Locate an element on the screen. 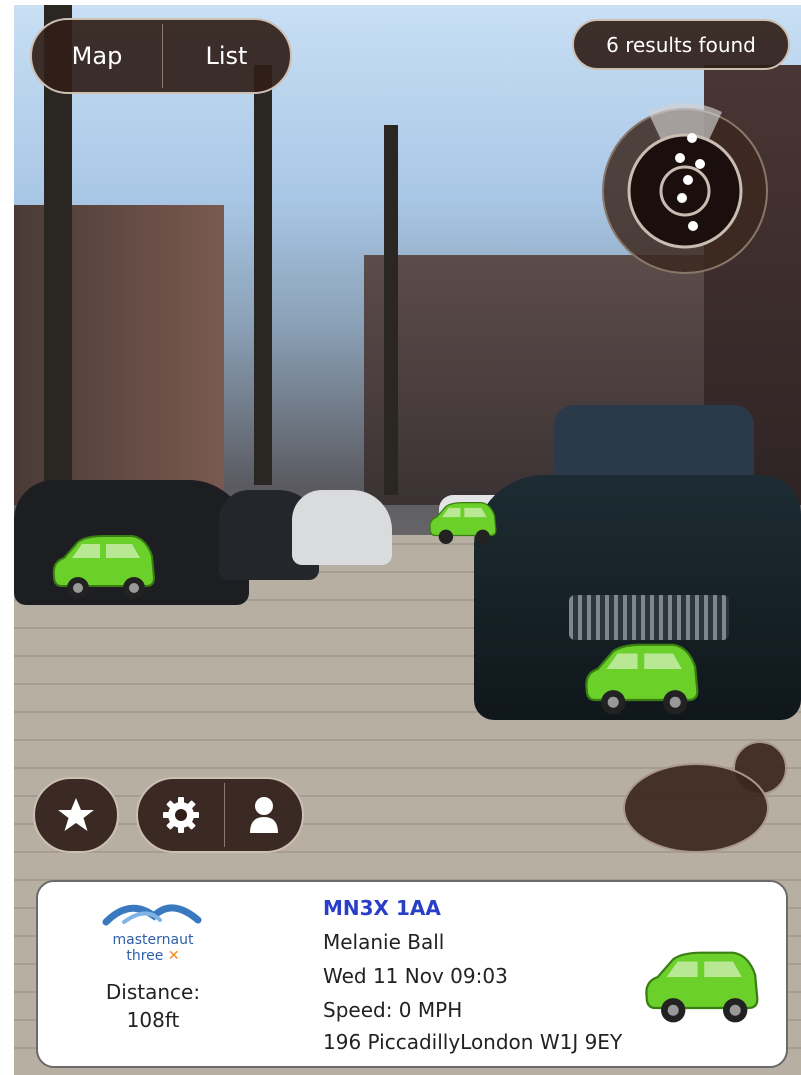 Image resolution: width=801 pixels, height=1075 pixels. driver-name: Melanie Ball is located at coordinates (384, 942).